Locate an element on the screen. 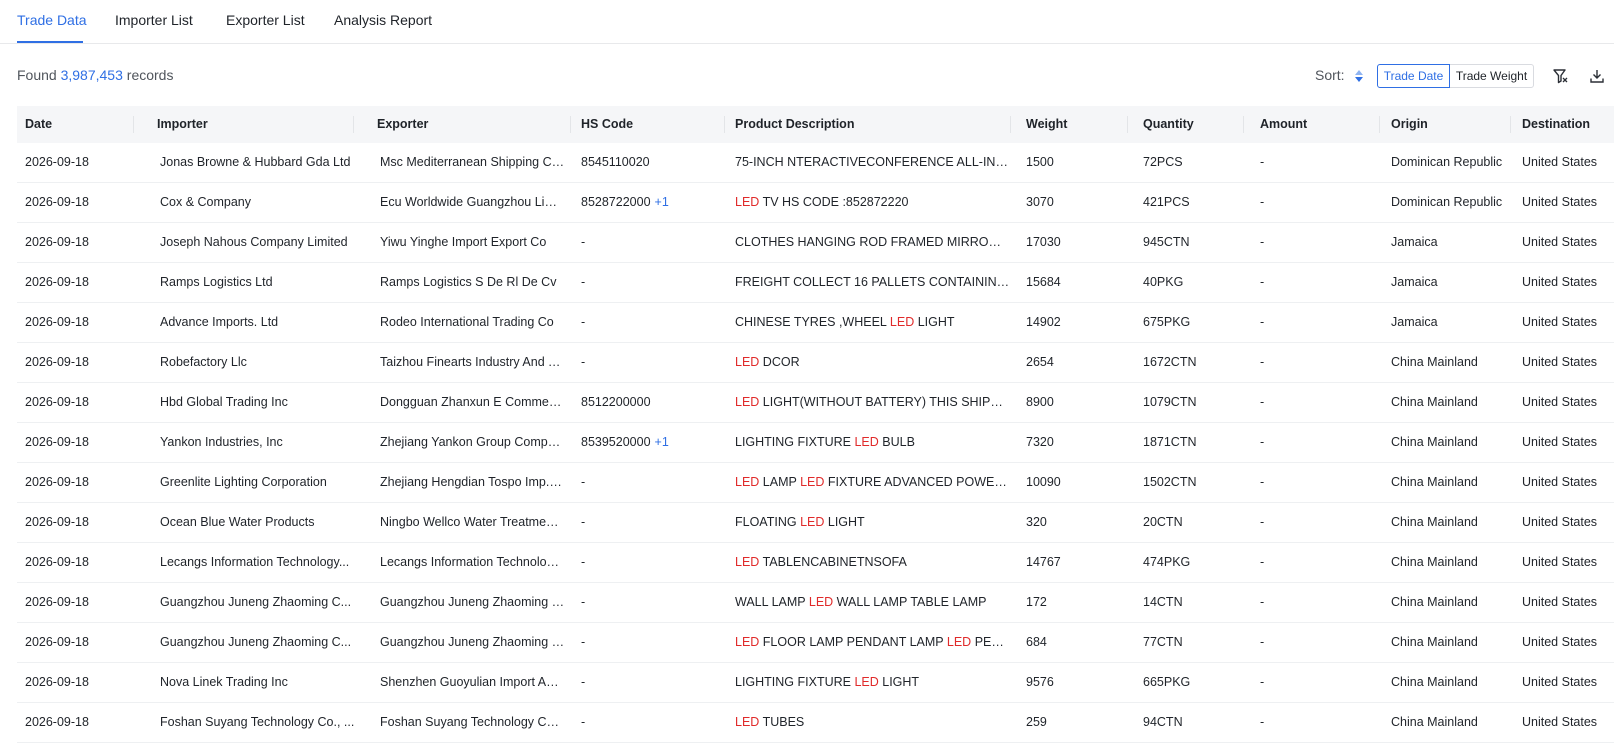  sort-trade-weight-button: Trade Weight is located at coordinates (1491, 76).